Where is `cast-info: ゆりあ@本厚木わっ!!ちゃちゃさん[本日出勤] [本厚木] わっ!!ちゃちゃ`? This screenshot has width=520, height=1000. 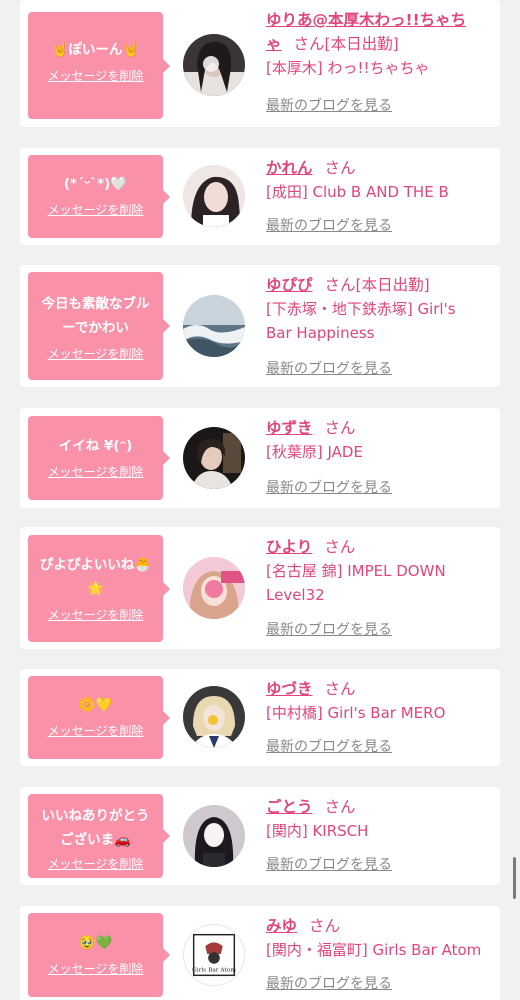 cast-info: ゆりあ@本厚木わっ!!ちゃちゃさん[本日出勤] [本厚木] わっ!!ちゃちゃ is located at coordinates (378, 44).